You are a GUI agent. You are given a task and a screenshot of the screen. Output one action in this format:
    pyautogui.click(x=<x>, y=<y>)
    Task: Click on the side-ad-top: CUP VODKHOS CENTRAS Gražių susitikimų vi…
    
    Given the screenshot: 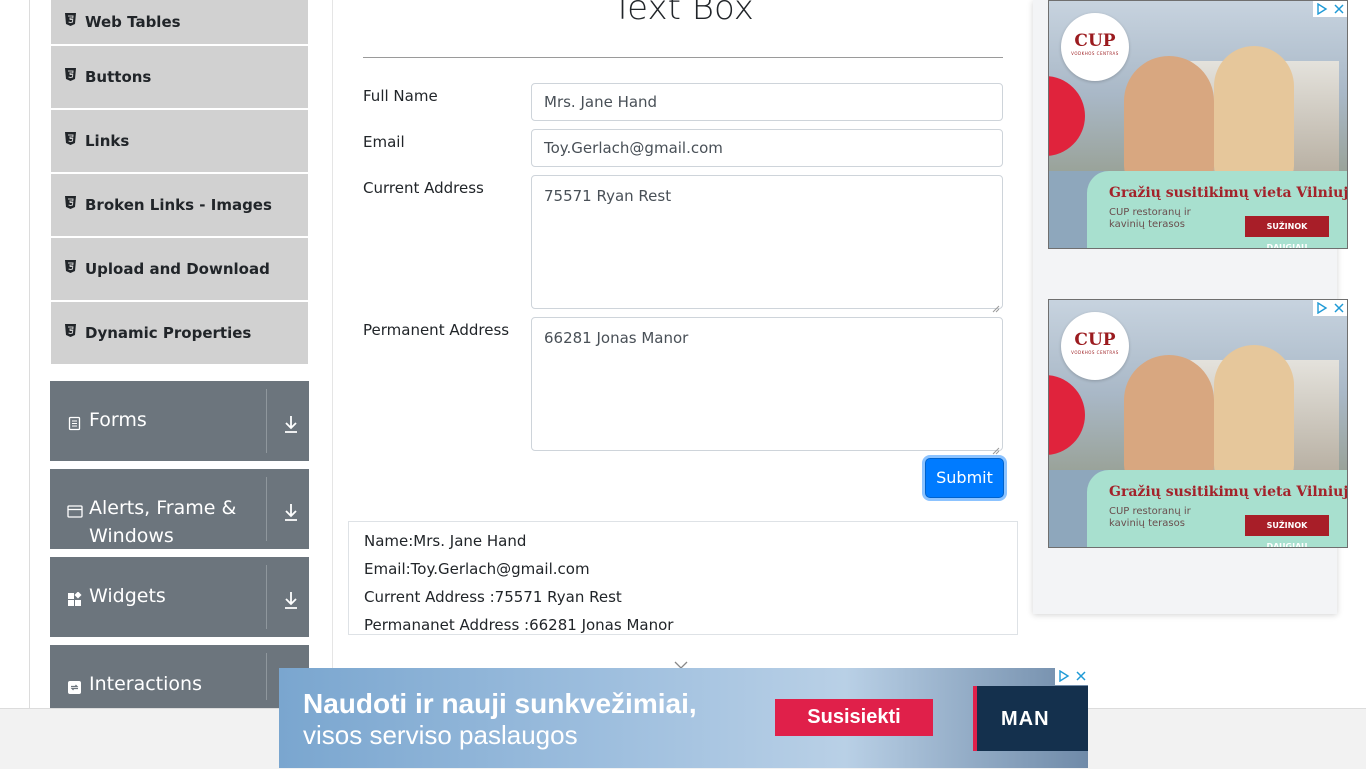 What is the action you would take?
    pyautogui.click(x=1198, y=124)
    